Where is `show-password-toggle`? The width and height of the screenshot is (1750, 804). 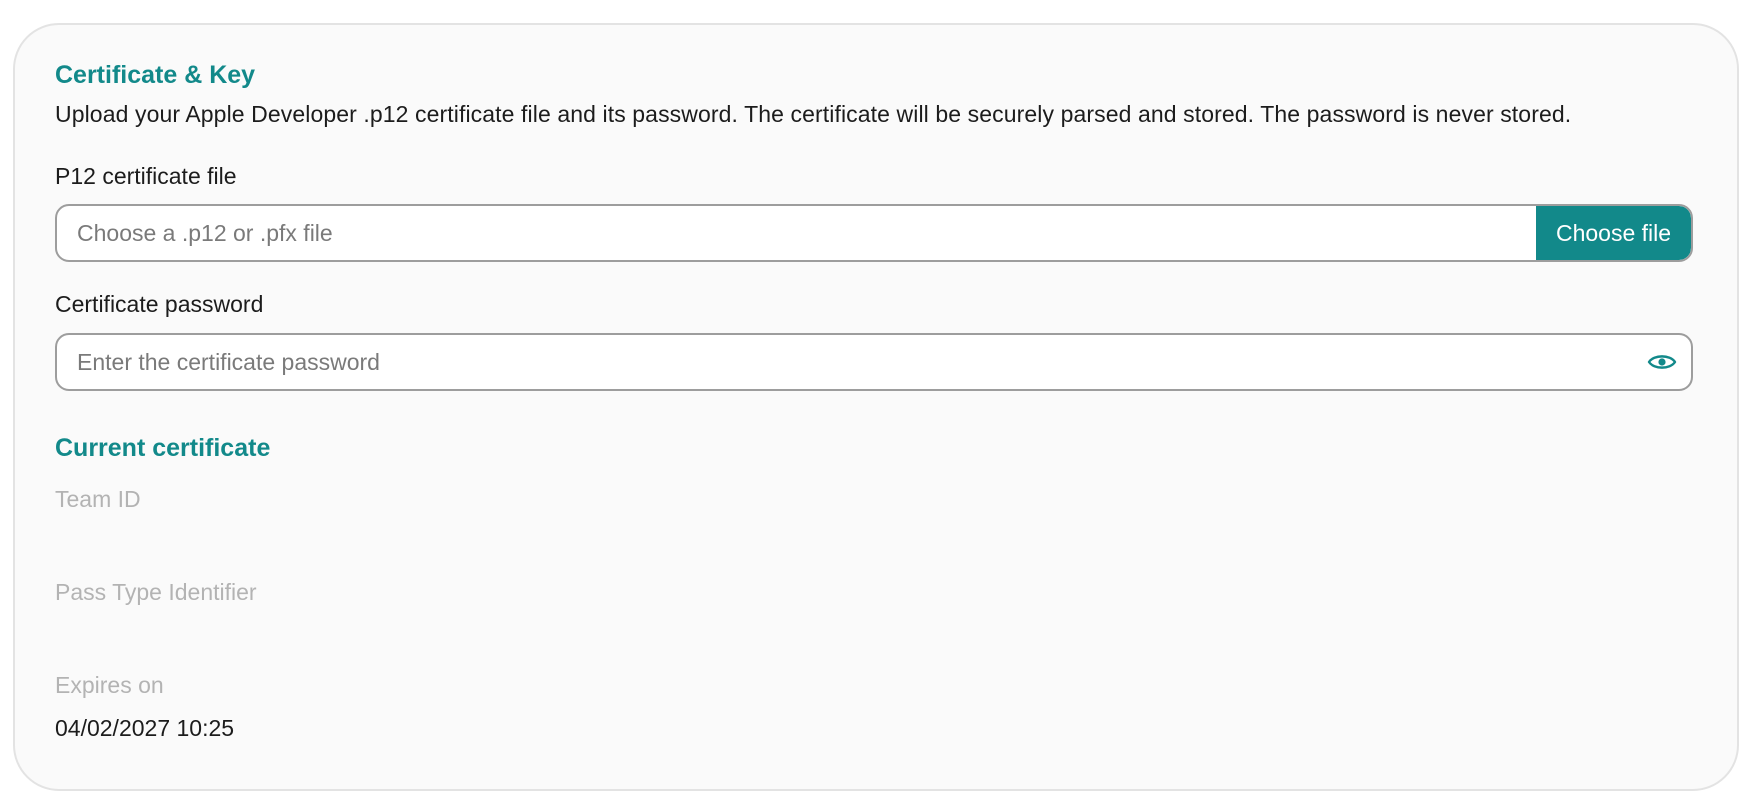 show-password-toggle is located at coordinates (1662, 362).